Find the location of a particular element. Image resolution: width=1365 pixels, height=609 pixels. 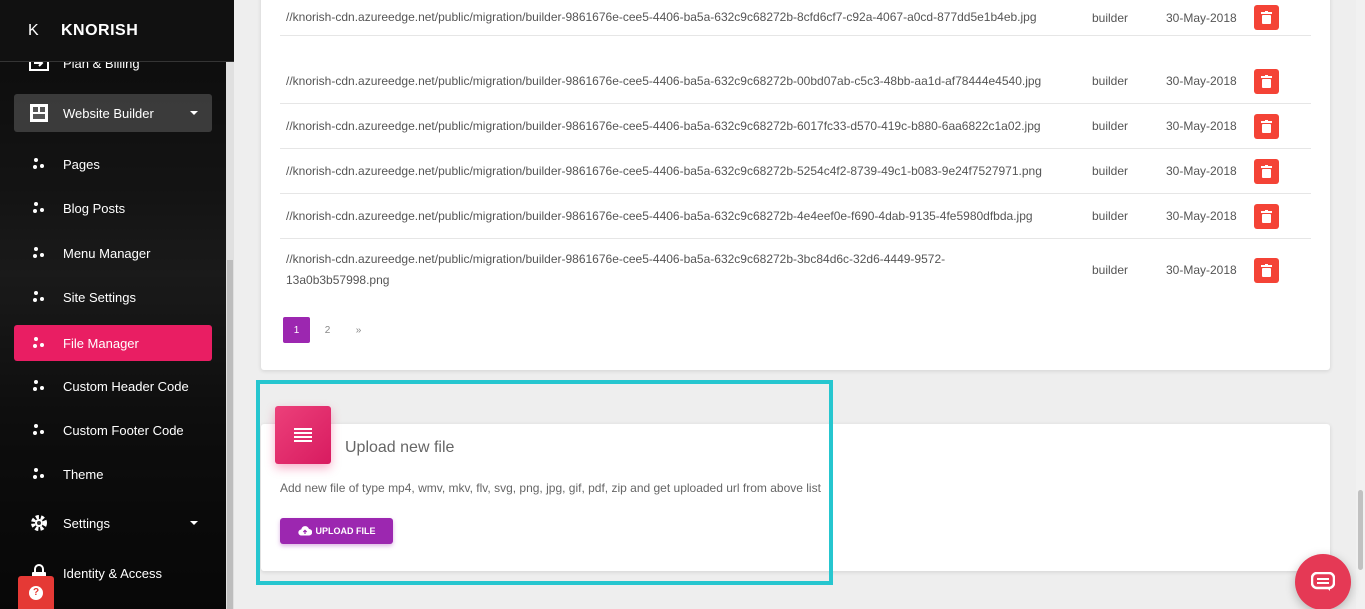

brand-mini-logo: K is located at coordinates (33, 30).